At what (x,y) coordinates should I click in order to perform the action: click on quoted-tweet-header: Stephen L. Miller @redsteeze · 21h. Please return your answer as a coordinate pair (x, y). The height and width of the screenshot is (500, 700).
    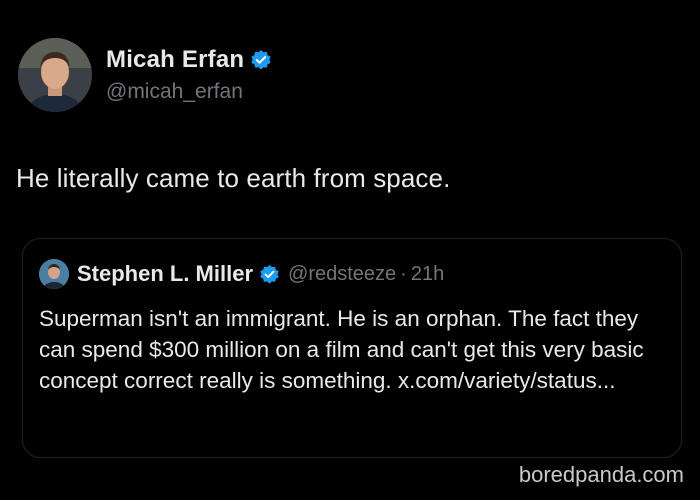
    Looking at the image, I should click on (241, 274).